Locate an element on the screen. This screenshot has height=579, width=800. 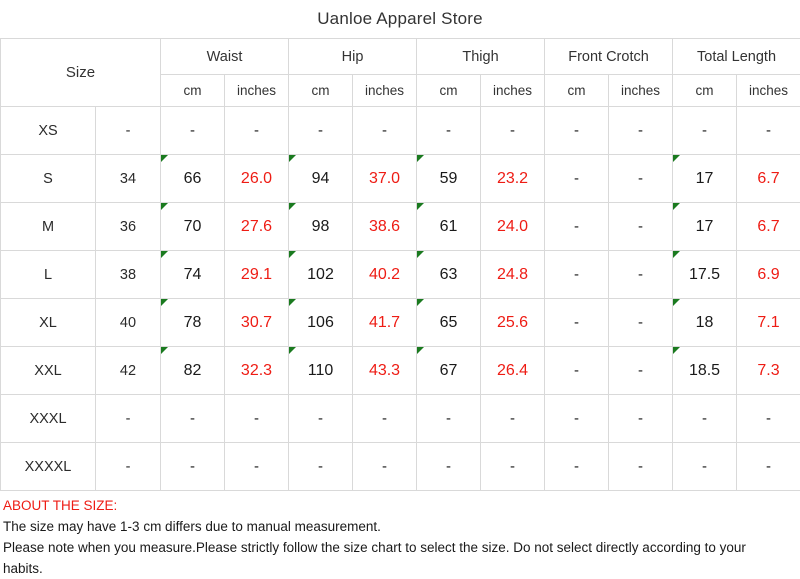
cell-hip-inches: 41.7 is located at coordinates (385, 323).